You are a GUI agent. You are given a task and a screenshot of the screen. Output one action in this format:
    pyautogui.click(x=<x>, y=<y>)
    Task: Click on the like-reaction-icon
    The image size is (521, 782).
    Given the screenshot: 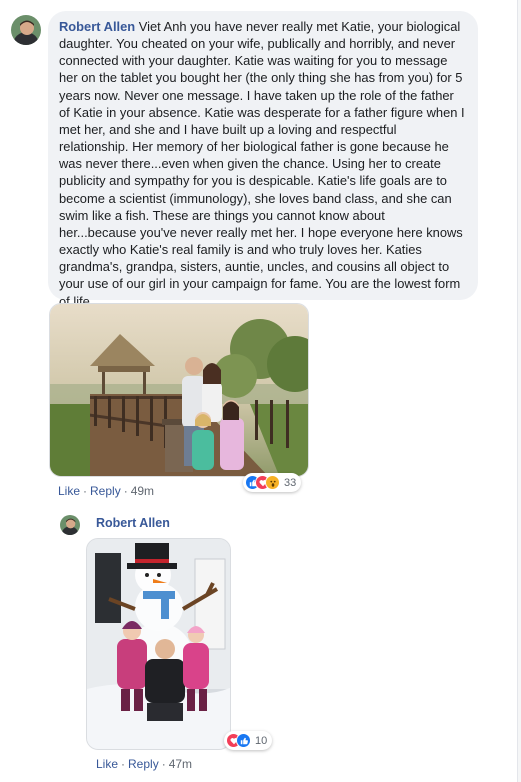 What is the action you would take?
    pyautogui.click(x=243, y=740)
    